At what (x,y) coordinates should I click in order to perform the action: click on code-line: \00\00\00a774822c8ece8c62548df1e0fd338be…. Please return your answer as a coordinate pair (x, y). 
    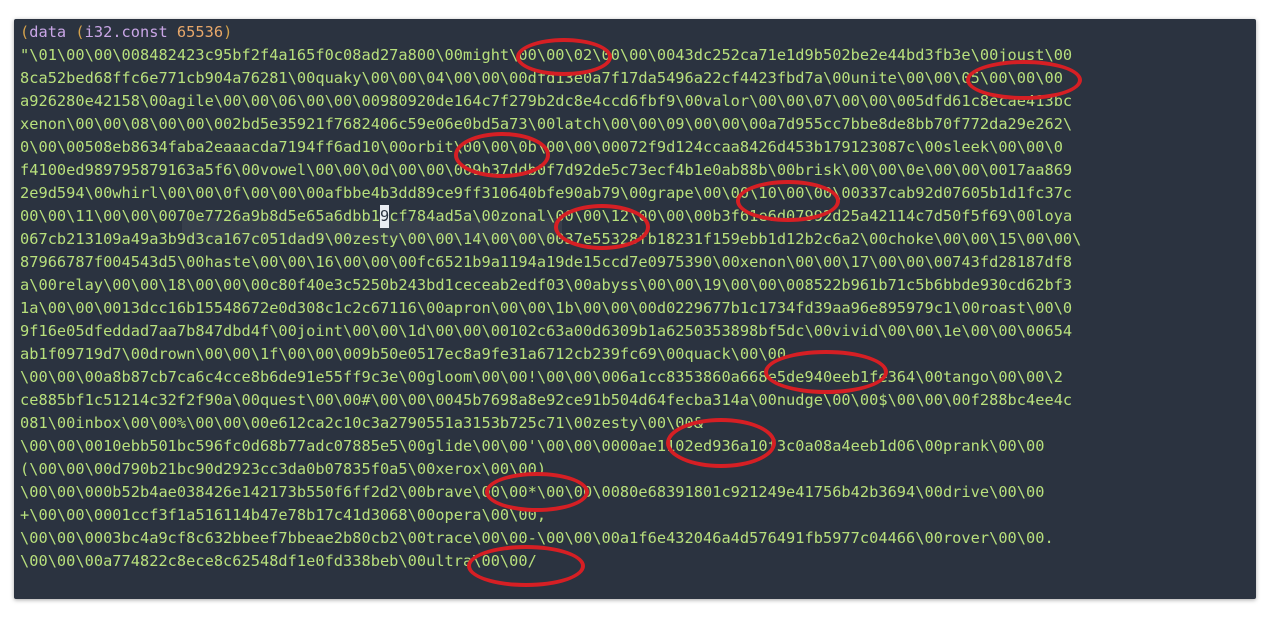
    Looking at the image, I should click on (278, 561).